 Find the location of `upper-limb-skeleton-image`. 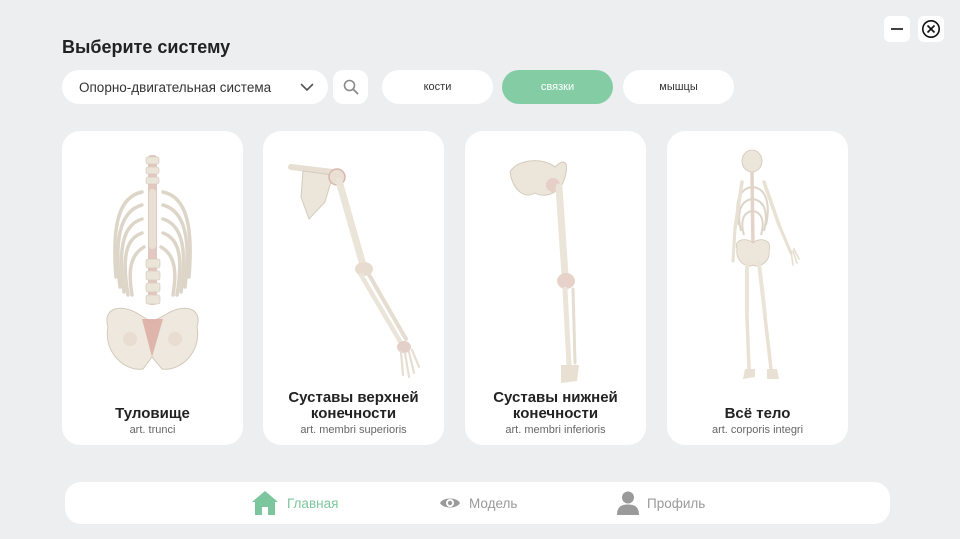

upper-limb-skeleton-image is located at coordinates (354, 271).